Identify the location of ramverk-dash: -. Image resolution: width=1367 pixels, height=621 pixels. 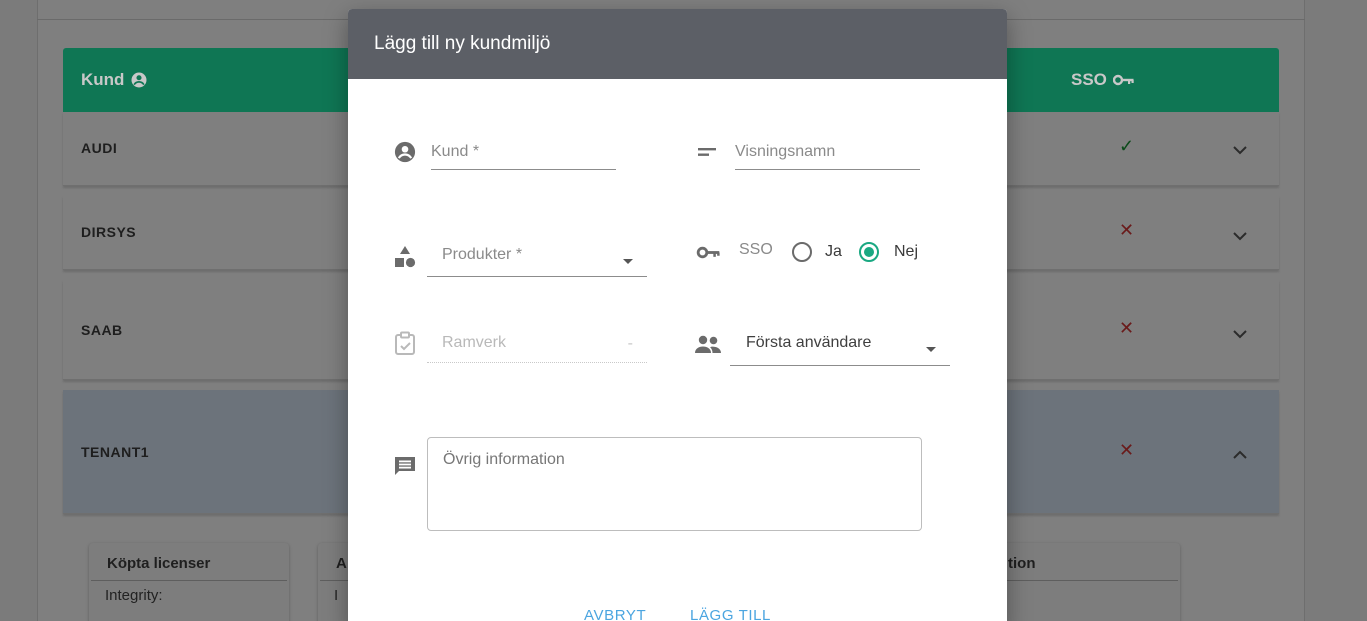
(630, 343).